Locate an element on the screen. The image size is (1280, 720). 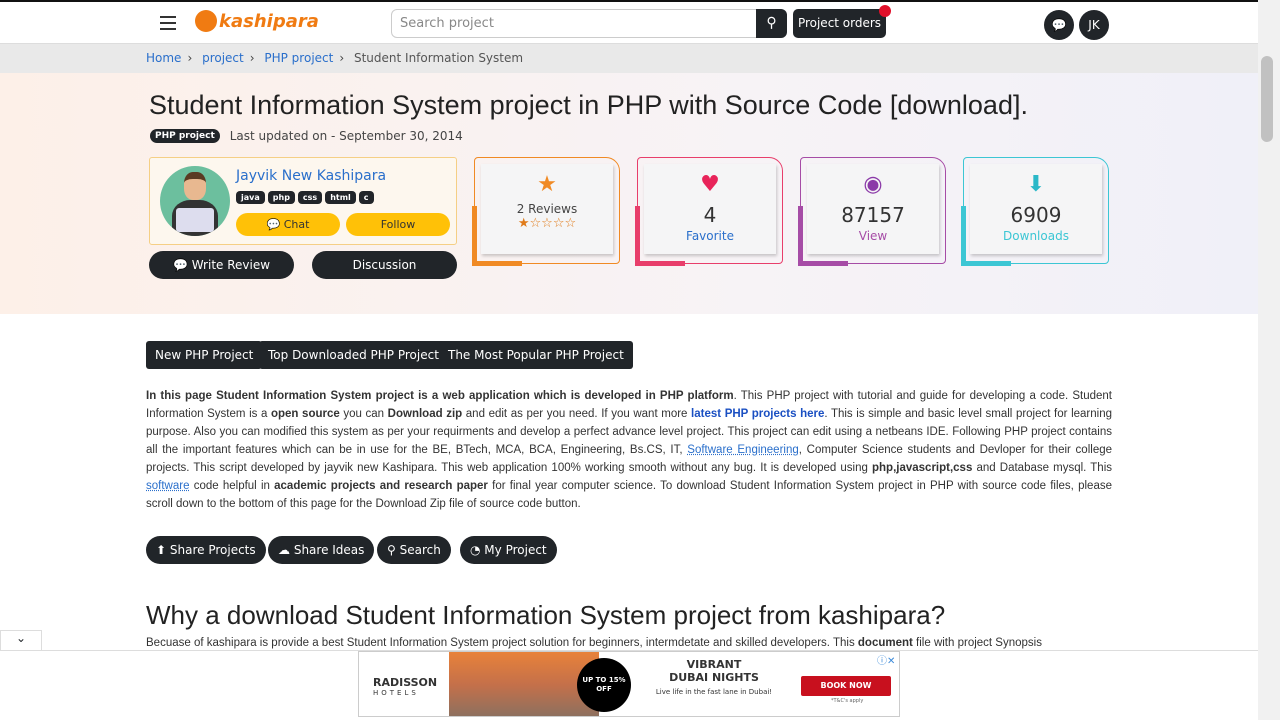
breadcrumb-current: Student Information System is located at coordinates (438, 58).